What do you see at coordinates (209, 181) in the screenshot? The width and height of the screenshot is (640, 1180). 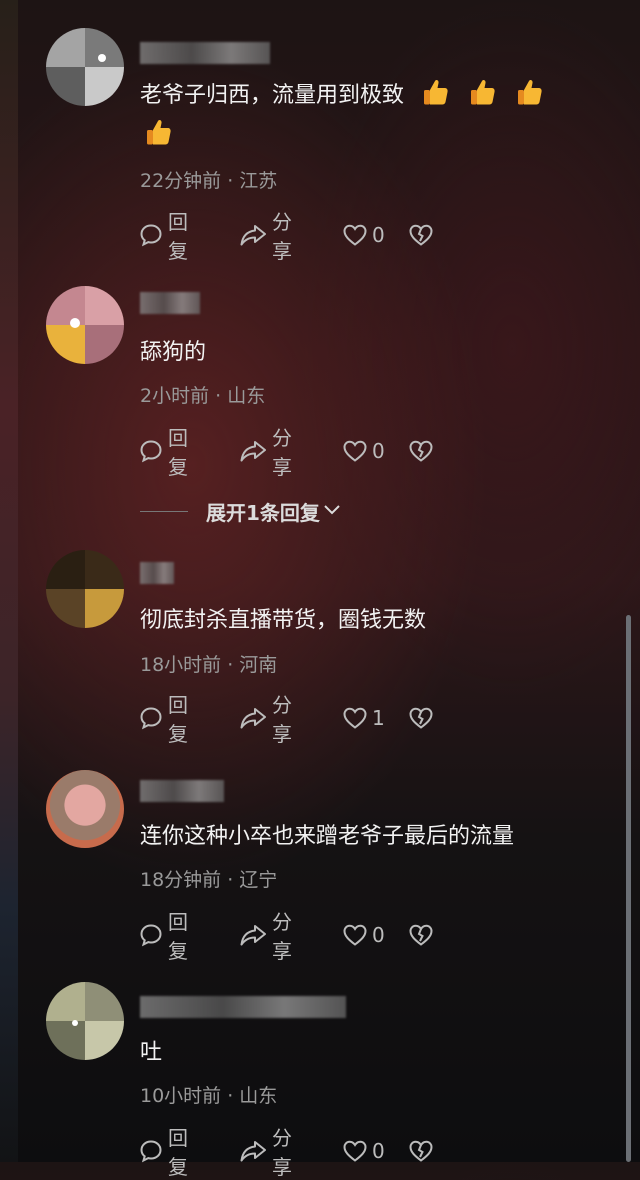 I see `comment-meta: 22分钟前 · 江苏` at bounding box center [209, 181].